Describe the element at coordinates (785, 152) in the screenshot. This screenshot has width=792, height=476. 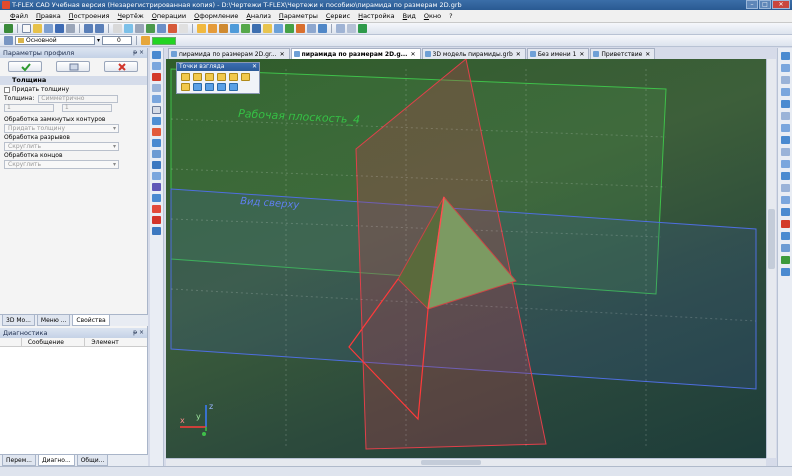
I see `look-at-icon` at that location.